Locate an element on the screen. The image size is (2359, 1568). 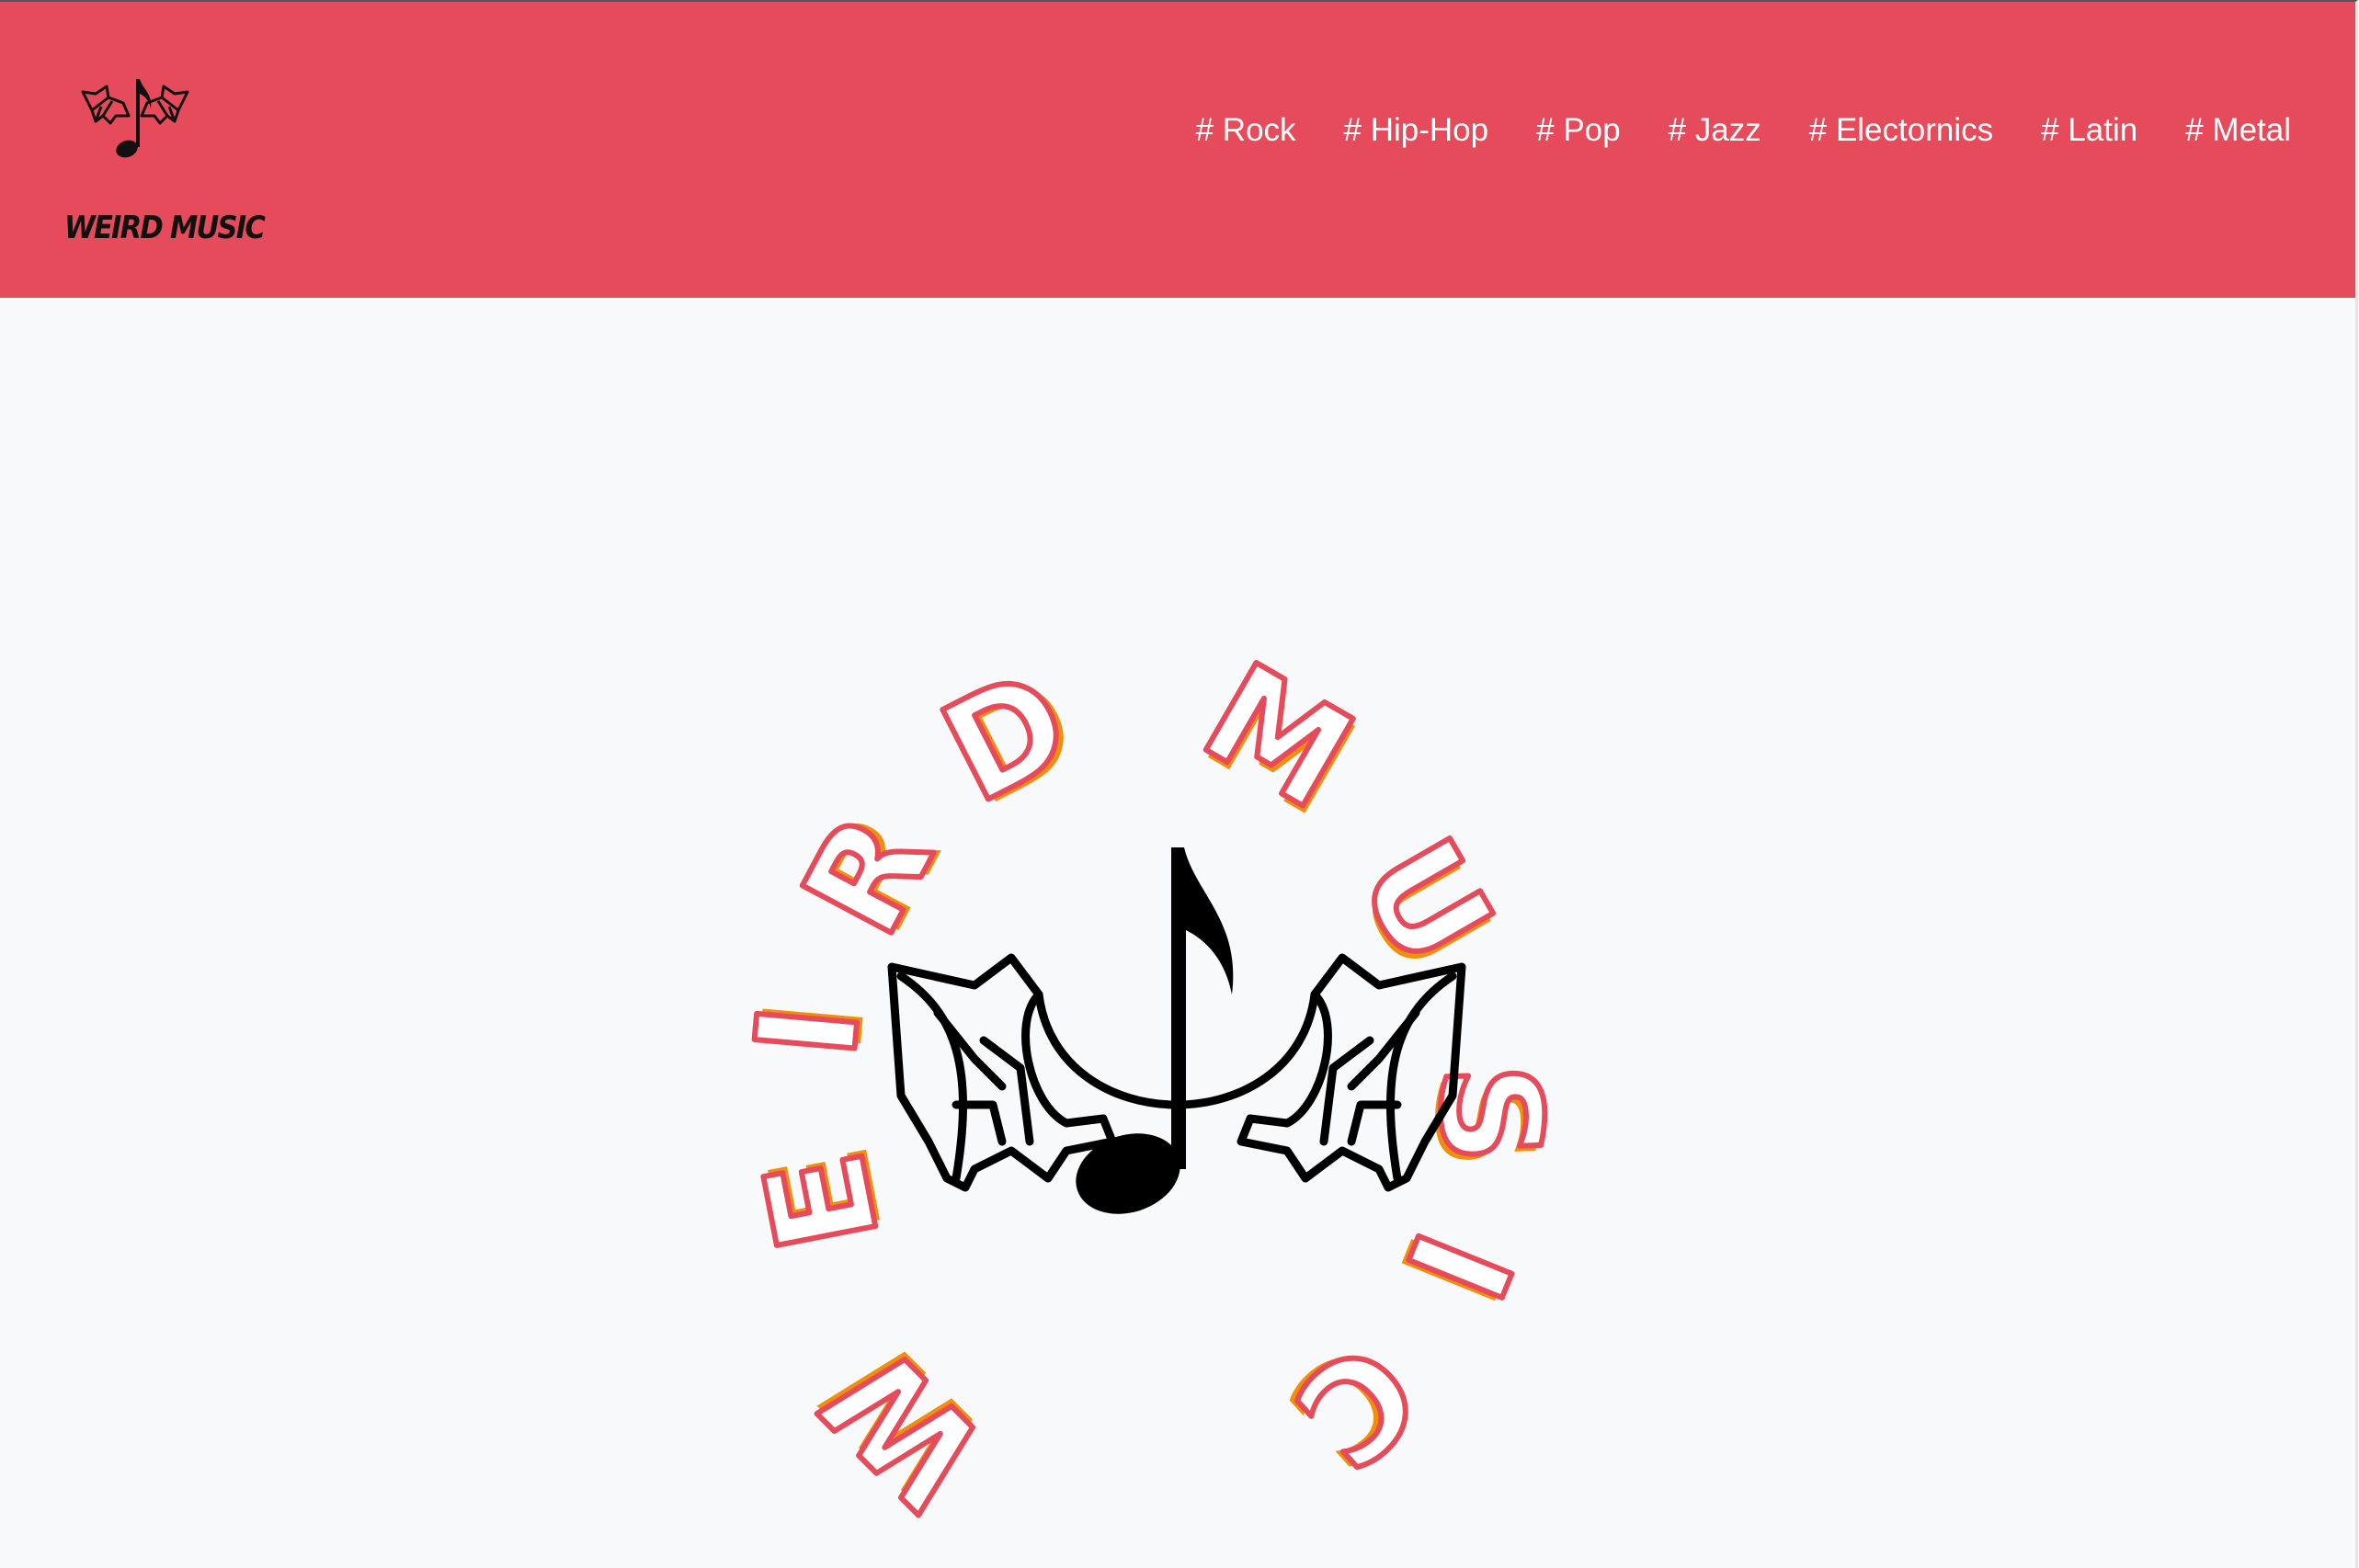
logo-letter-c-outline: C is located at coordinates (1356, 1404).